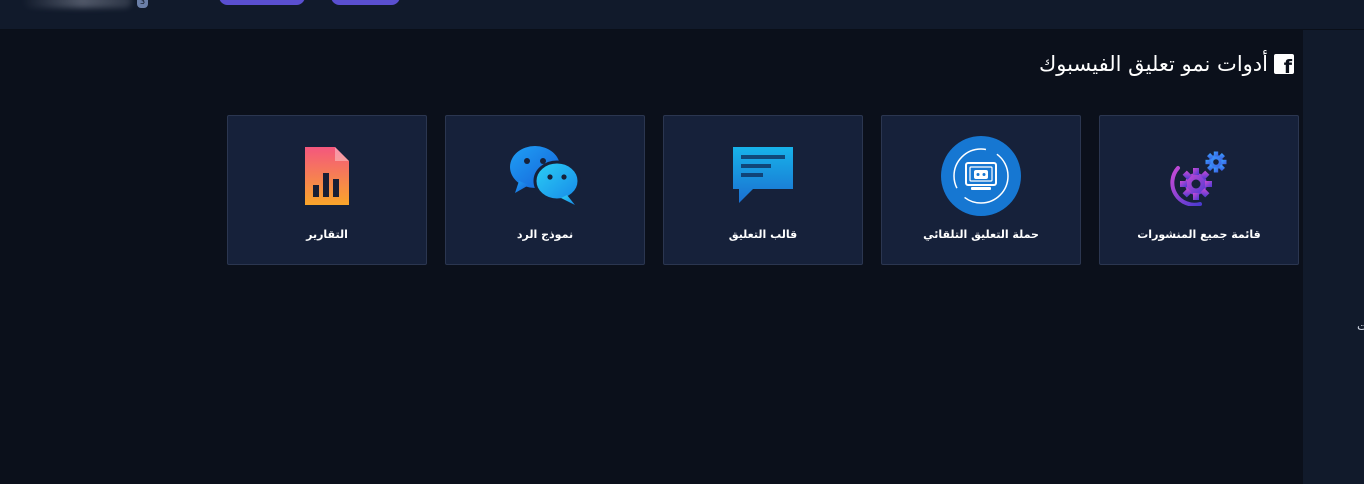  What do you see at coordinates (327, 234) in the screenshot?
I see `card-label: التقارير` at bounding box center [327, 234].